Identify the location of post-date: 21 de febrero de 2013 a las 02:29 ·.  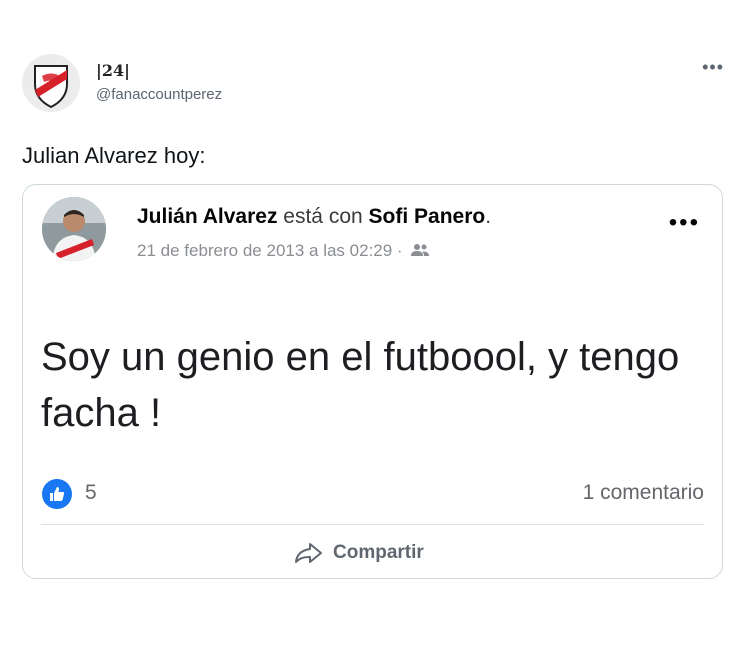
(283, 251).